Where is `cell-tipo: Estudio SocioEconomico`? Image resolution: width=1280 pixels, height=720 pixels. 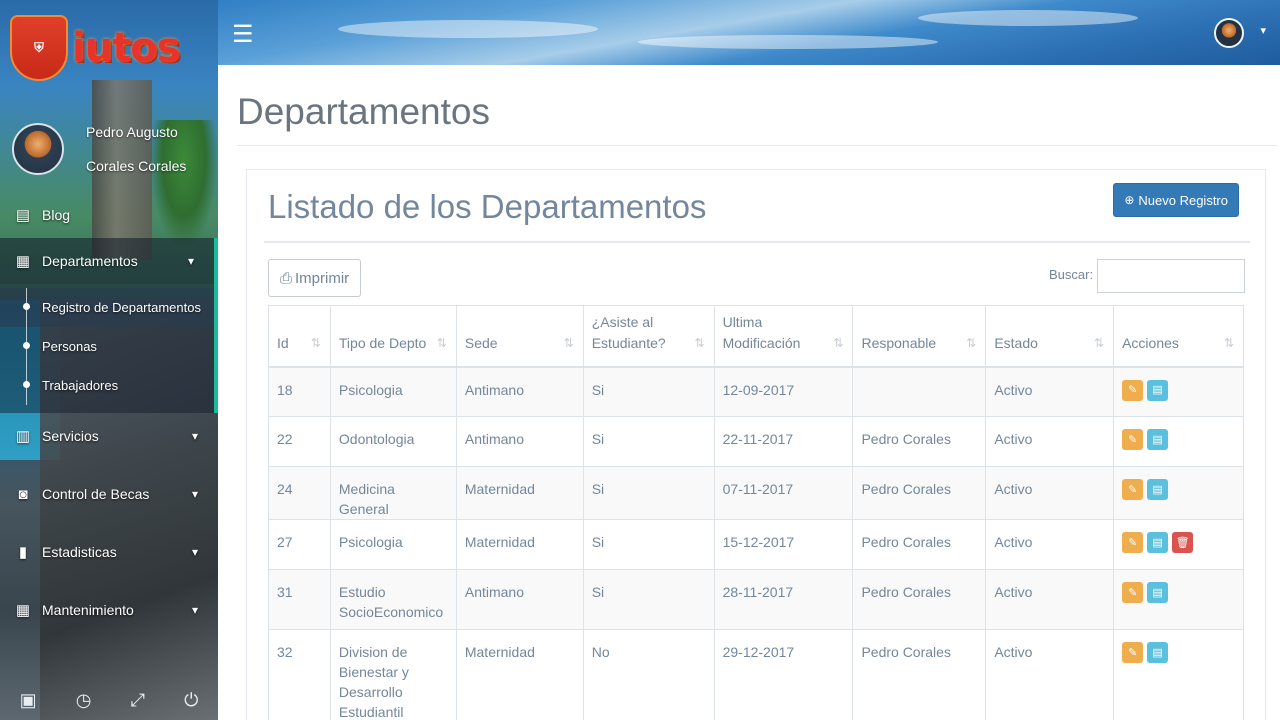 cell-tipo: Estudio SocioEconomico is located at coordinates (393, 599).